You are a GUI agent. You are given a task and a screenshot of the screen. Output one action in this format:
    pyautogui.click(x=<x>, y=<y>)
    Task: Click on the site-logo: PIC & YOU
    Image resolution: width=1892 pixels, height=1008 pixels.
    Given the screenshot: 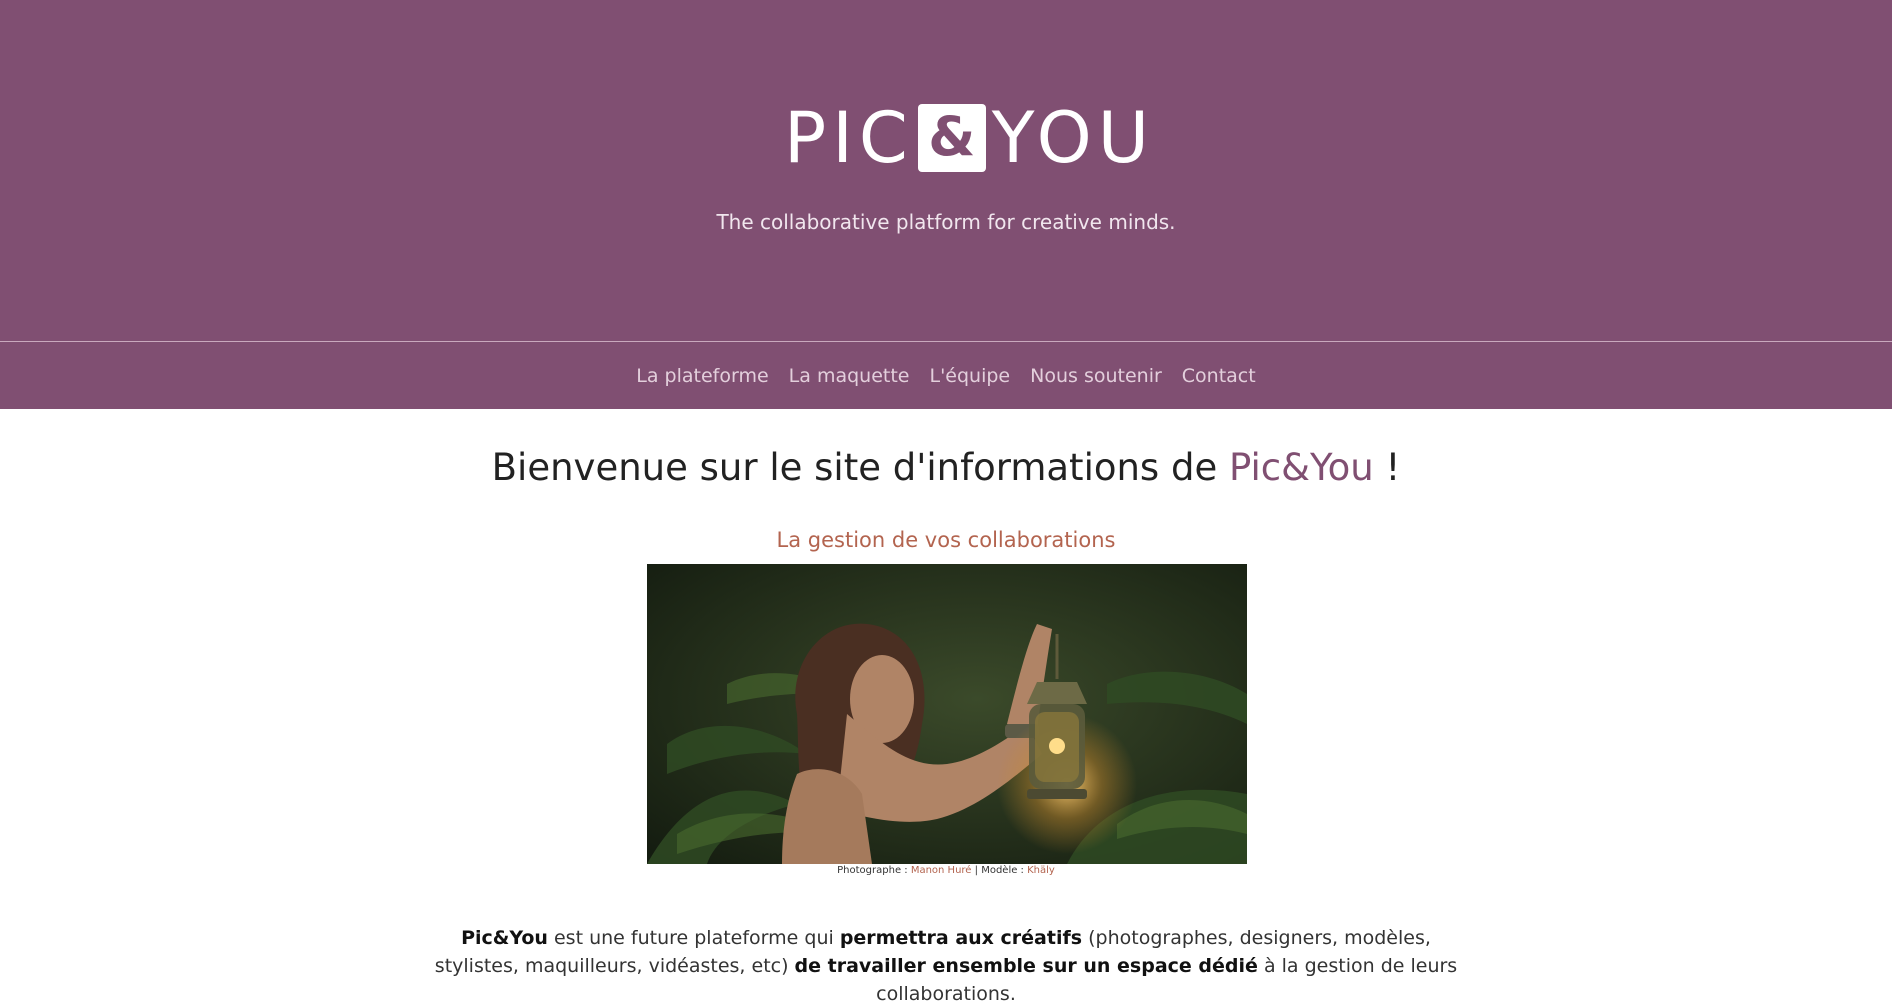 What is the action you would take?
    pyautogui.click(x=969, y=138)
    